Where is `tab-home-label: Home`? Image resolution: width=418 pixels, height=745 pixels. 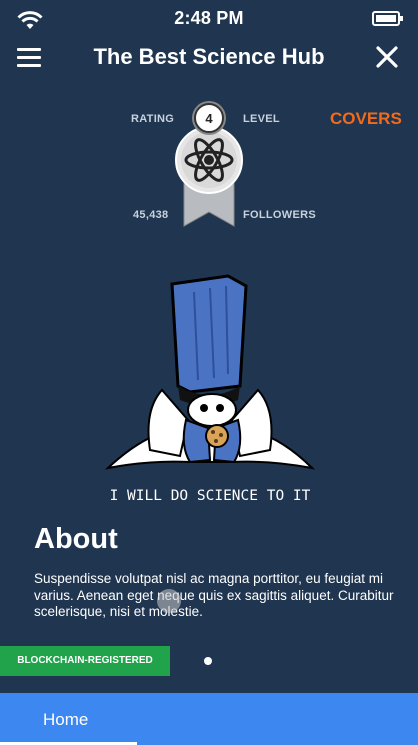
tab-home-label: Home is located at coordinates (66, 719).